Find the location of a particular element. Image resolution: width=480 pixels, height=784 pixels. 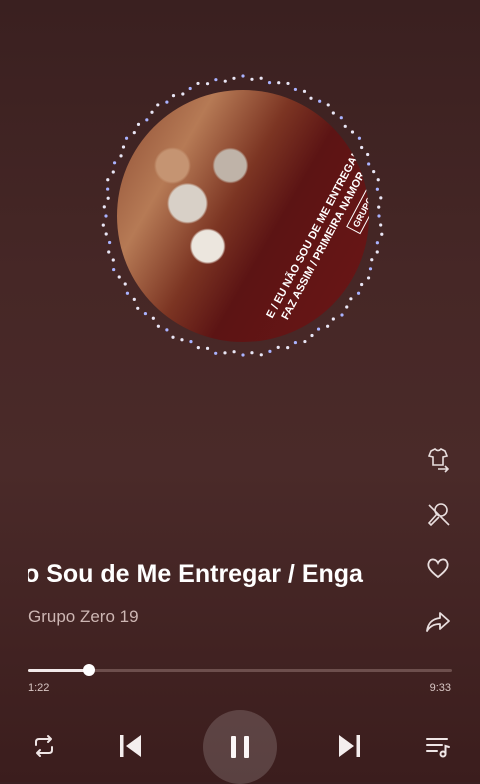

artist-name: Grupo Zero 19 is located at coordinates (83, 617).